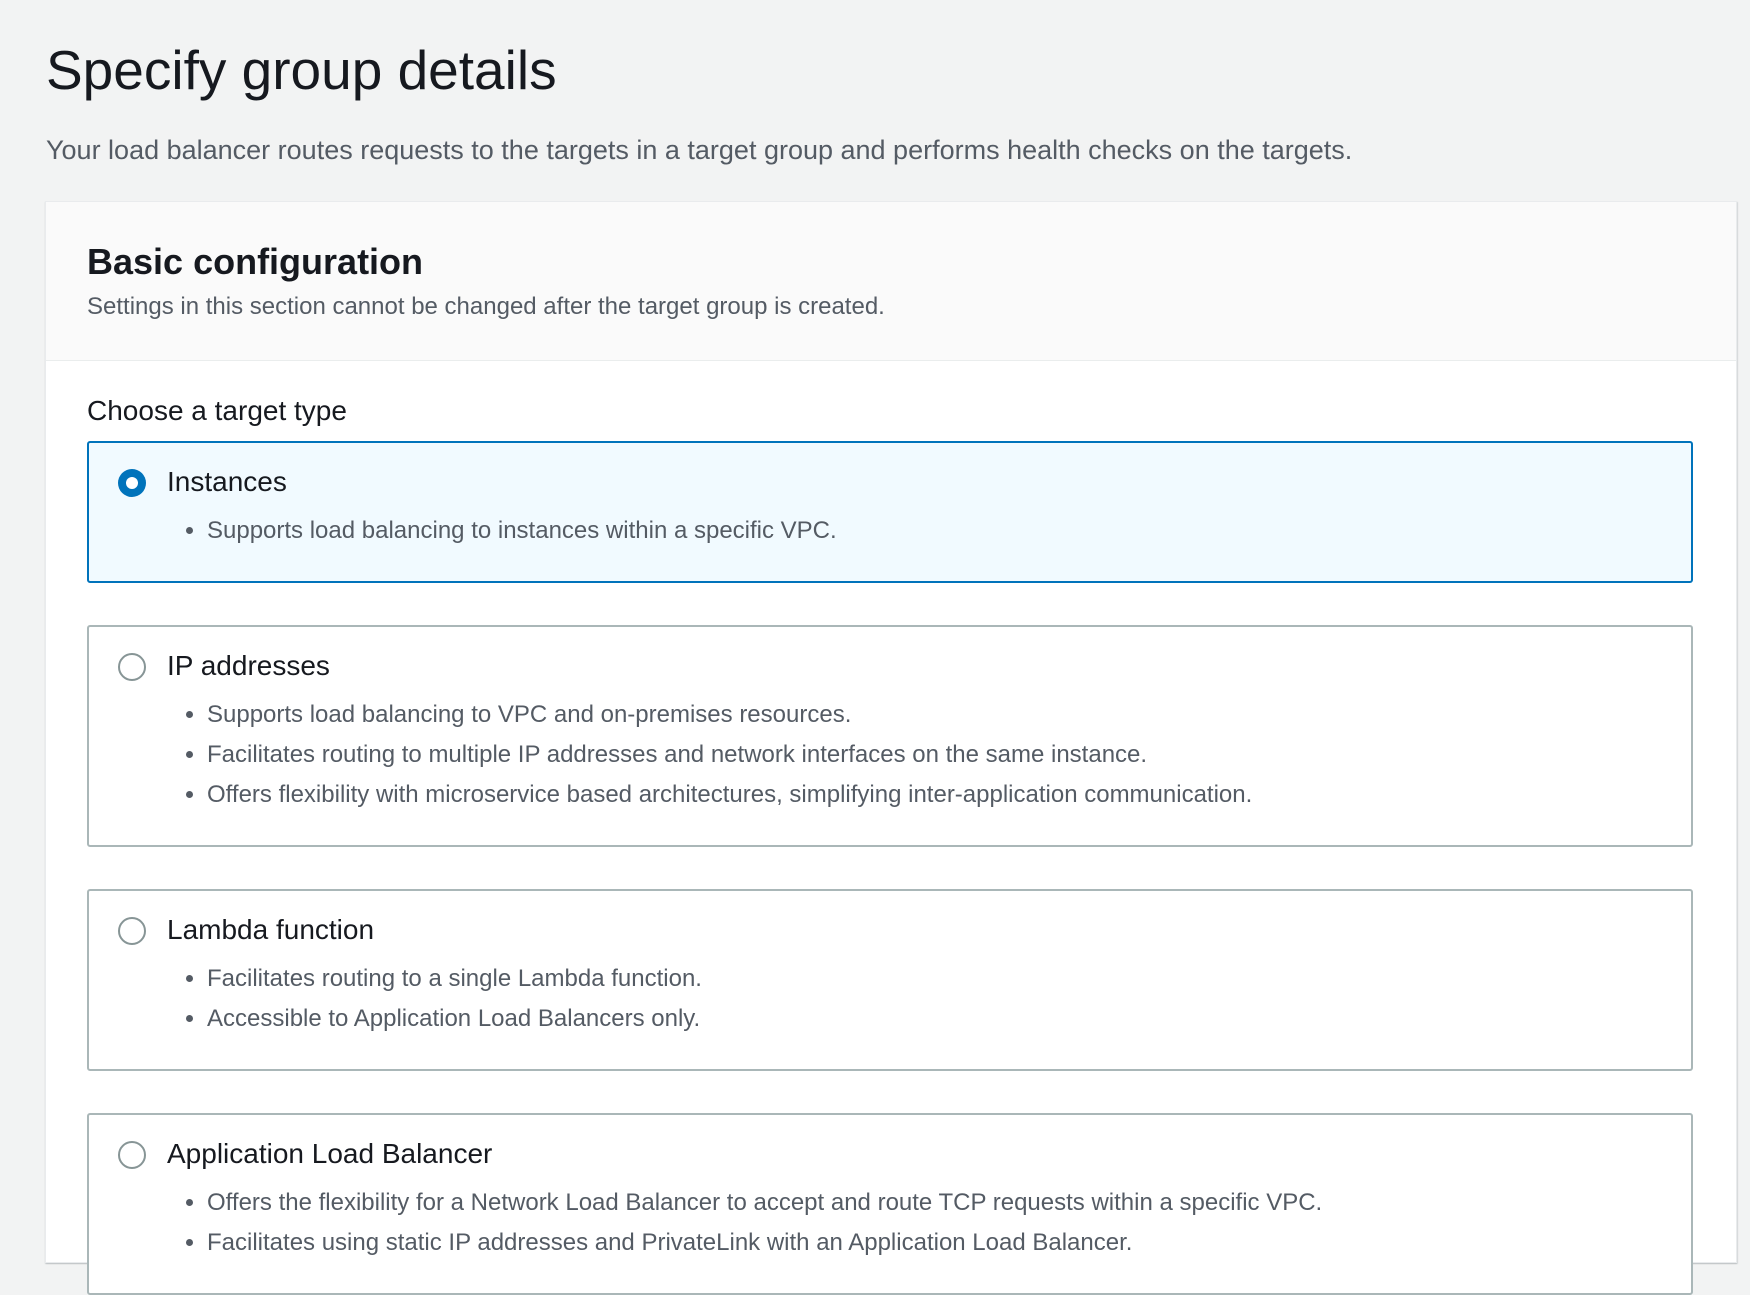 The image size is (1750, 1295). What do you see at coordinates (248, 665) in the screenshot?
I see `option-label: IP addresses` at bounding box center [248, 665].